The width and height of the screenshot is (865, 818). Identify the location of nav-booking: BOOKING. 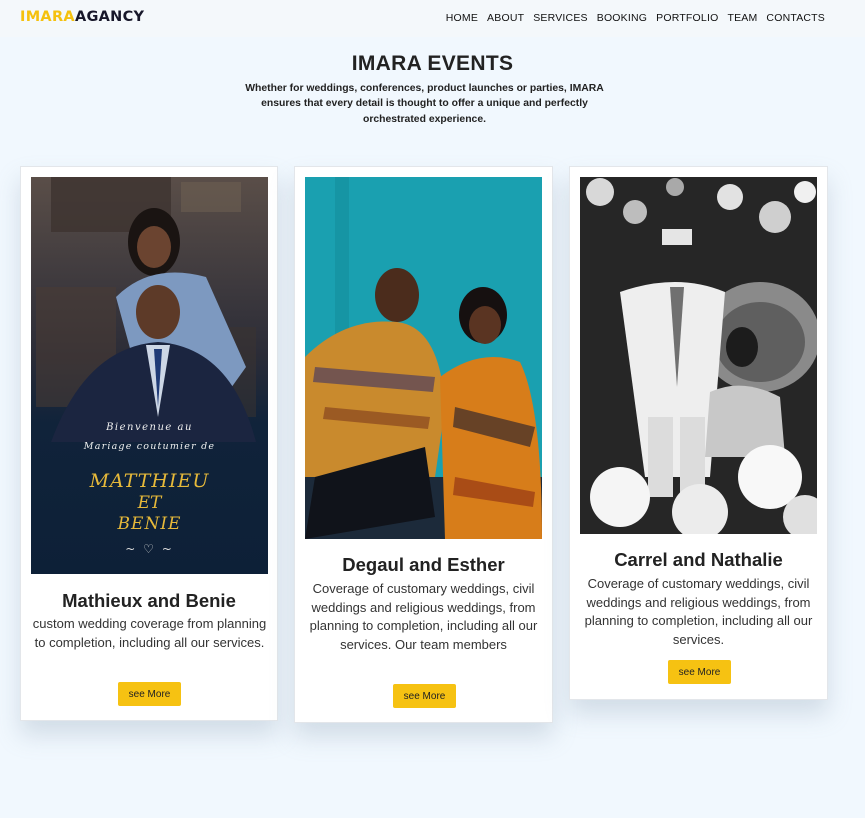
(622, 18).